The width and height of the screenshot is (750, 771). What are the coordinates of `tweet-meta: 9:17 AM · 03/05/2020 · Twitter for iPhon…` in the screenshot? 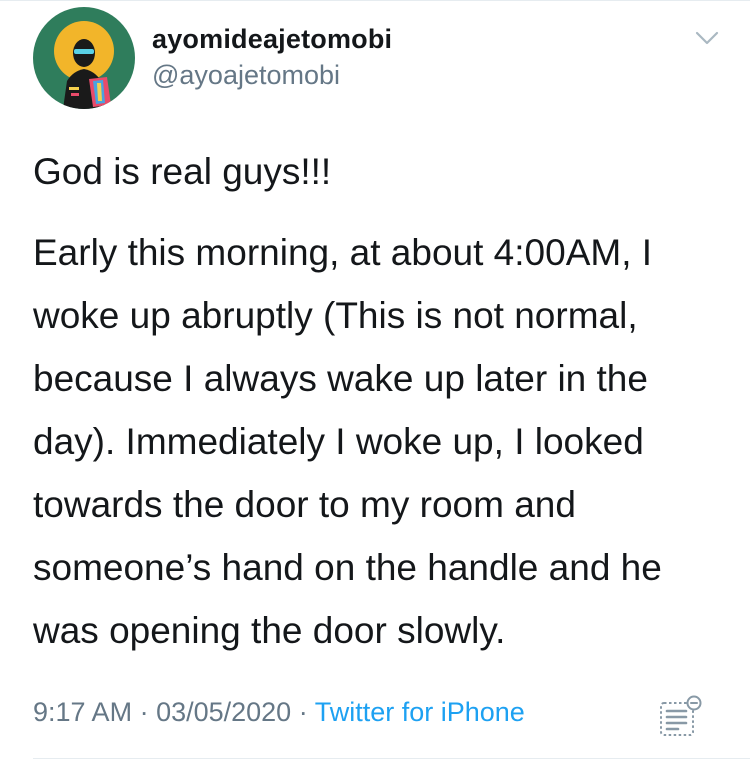 It's located at (279, 712).